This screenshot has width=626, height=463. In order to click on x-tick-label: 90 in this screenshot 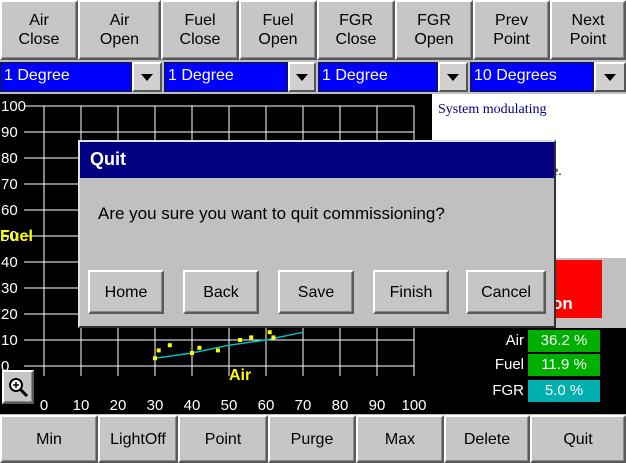, I will do `click(377, 405)`.